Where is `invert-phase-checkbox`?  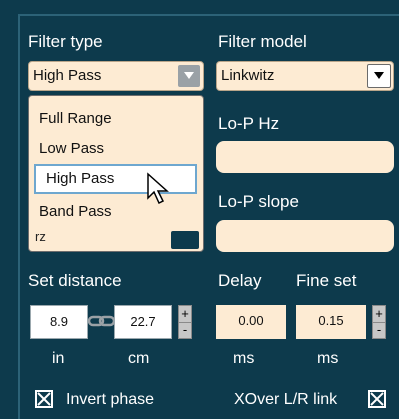 invert-phase-checkbox is located at coordinates (44, 399).